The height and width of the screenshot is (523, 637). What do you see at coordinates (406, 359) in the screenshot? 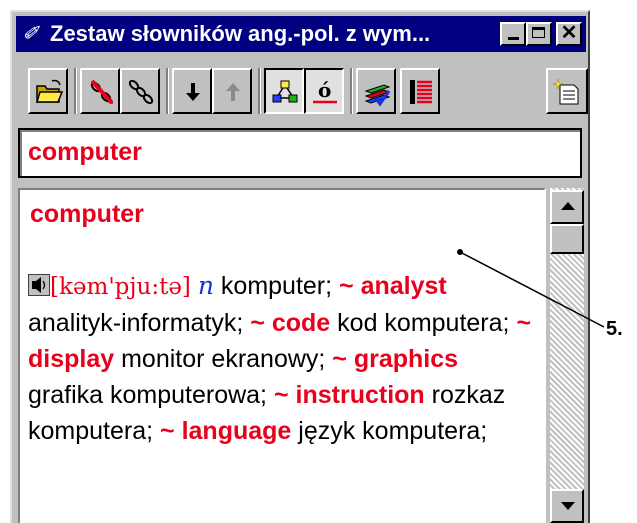
I see `phrase-link: graphics` at bounding box center [406, 359].